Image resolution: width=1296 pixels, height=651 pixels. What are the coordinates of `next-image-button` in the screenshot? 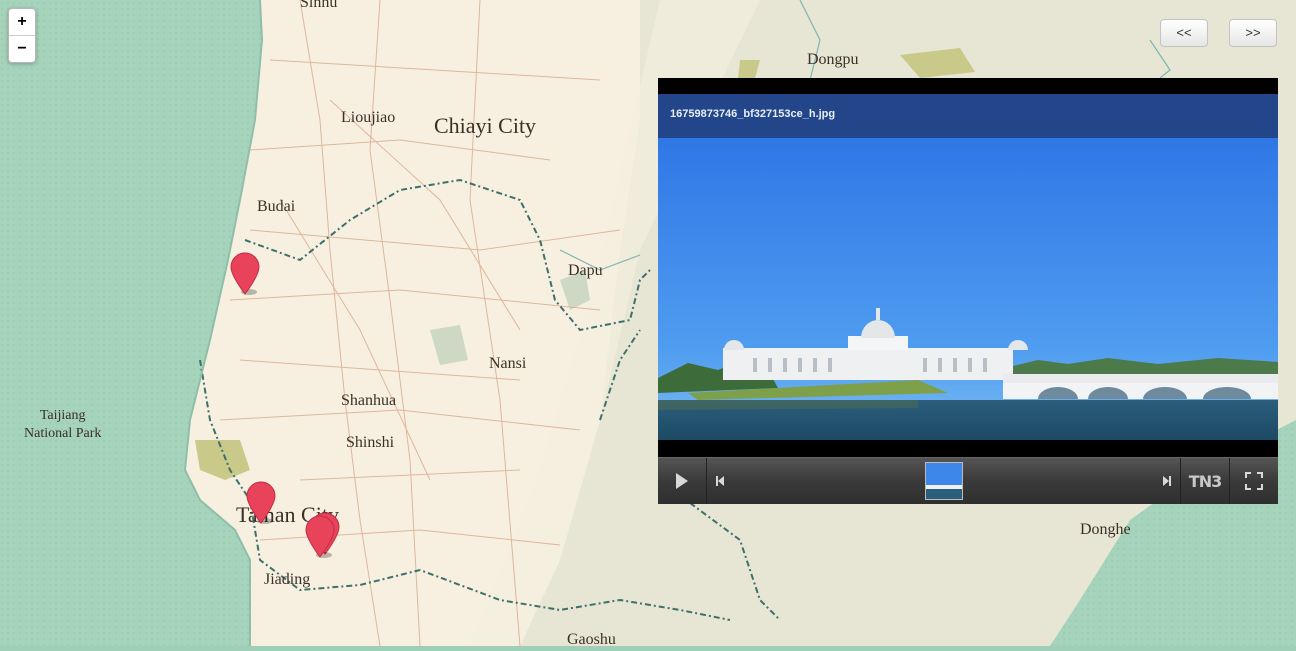 It's located at (1167, 481).